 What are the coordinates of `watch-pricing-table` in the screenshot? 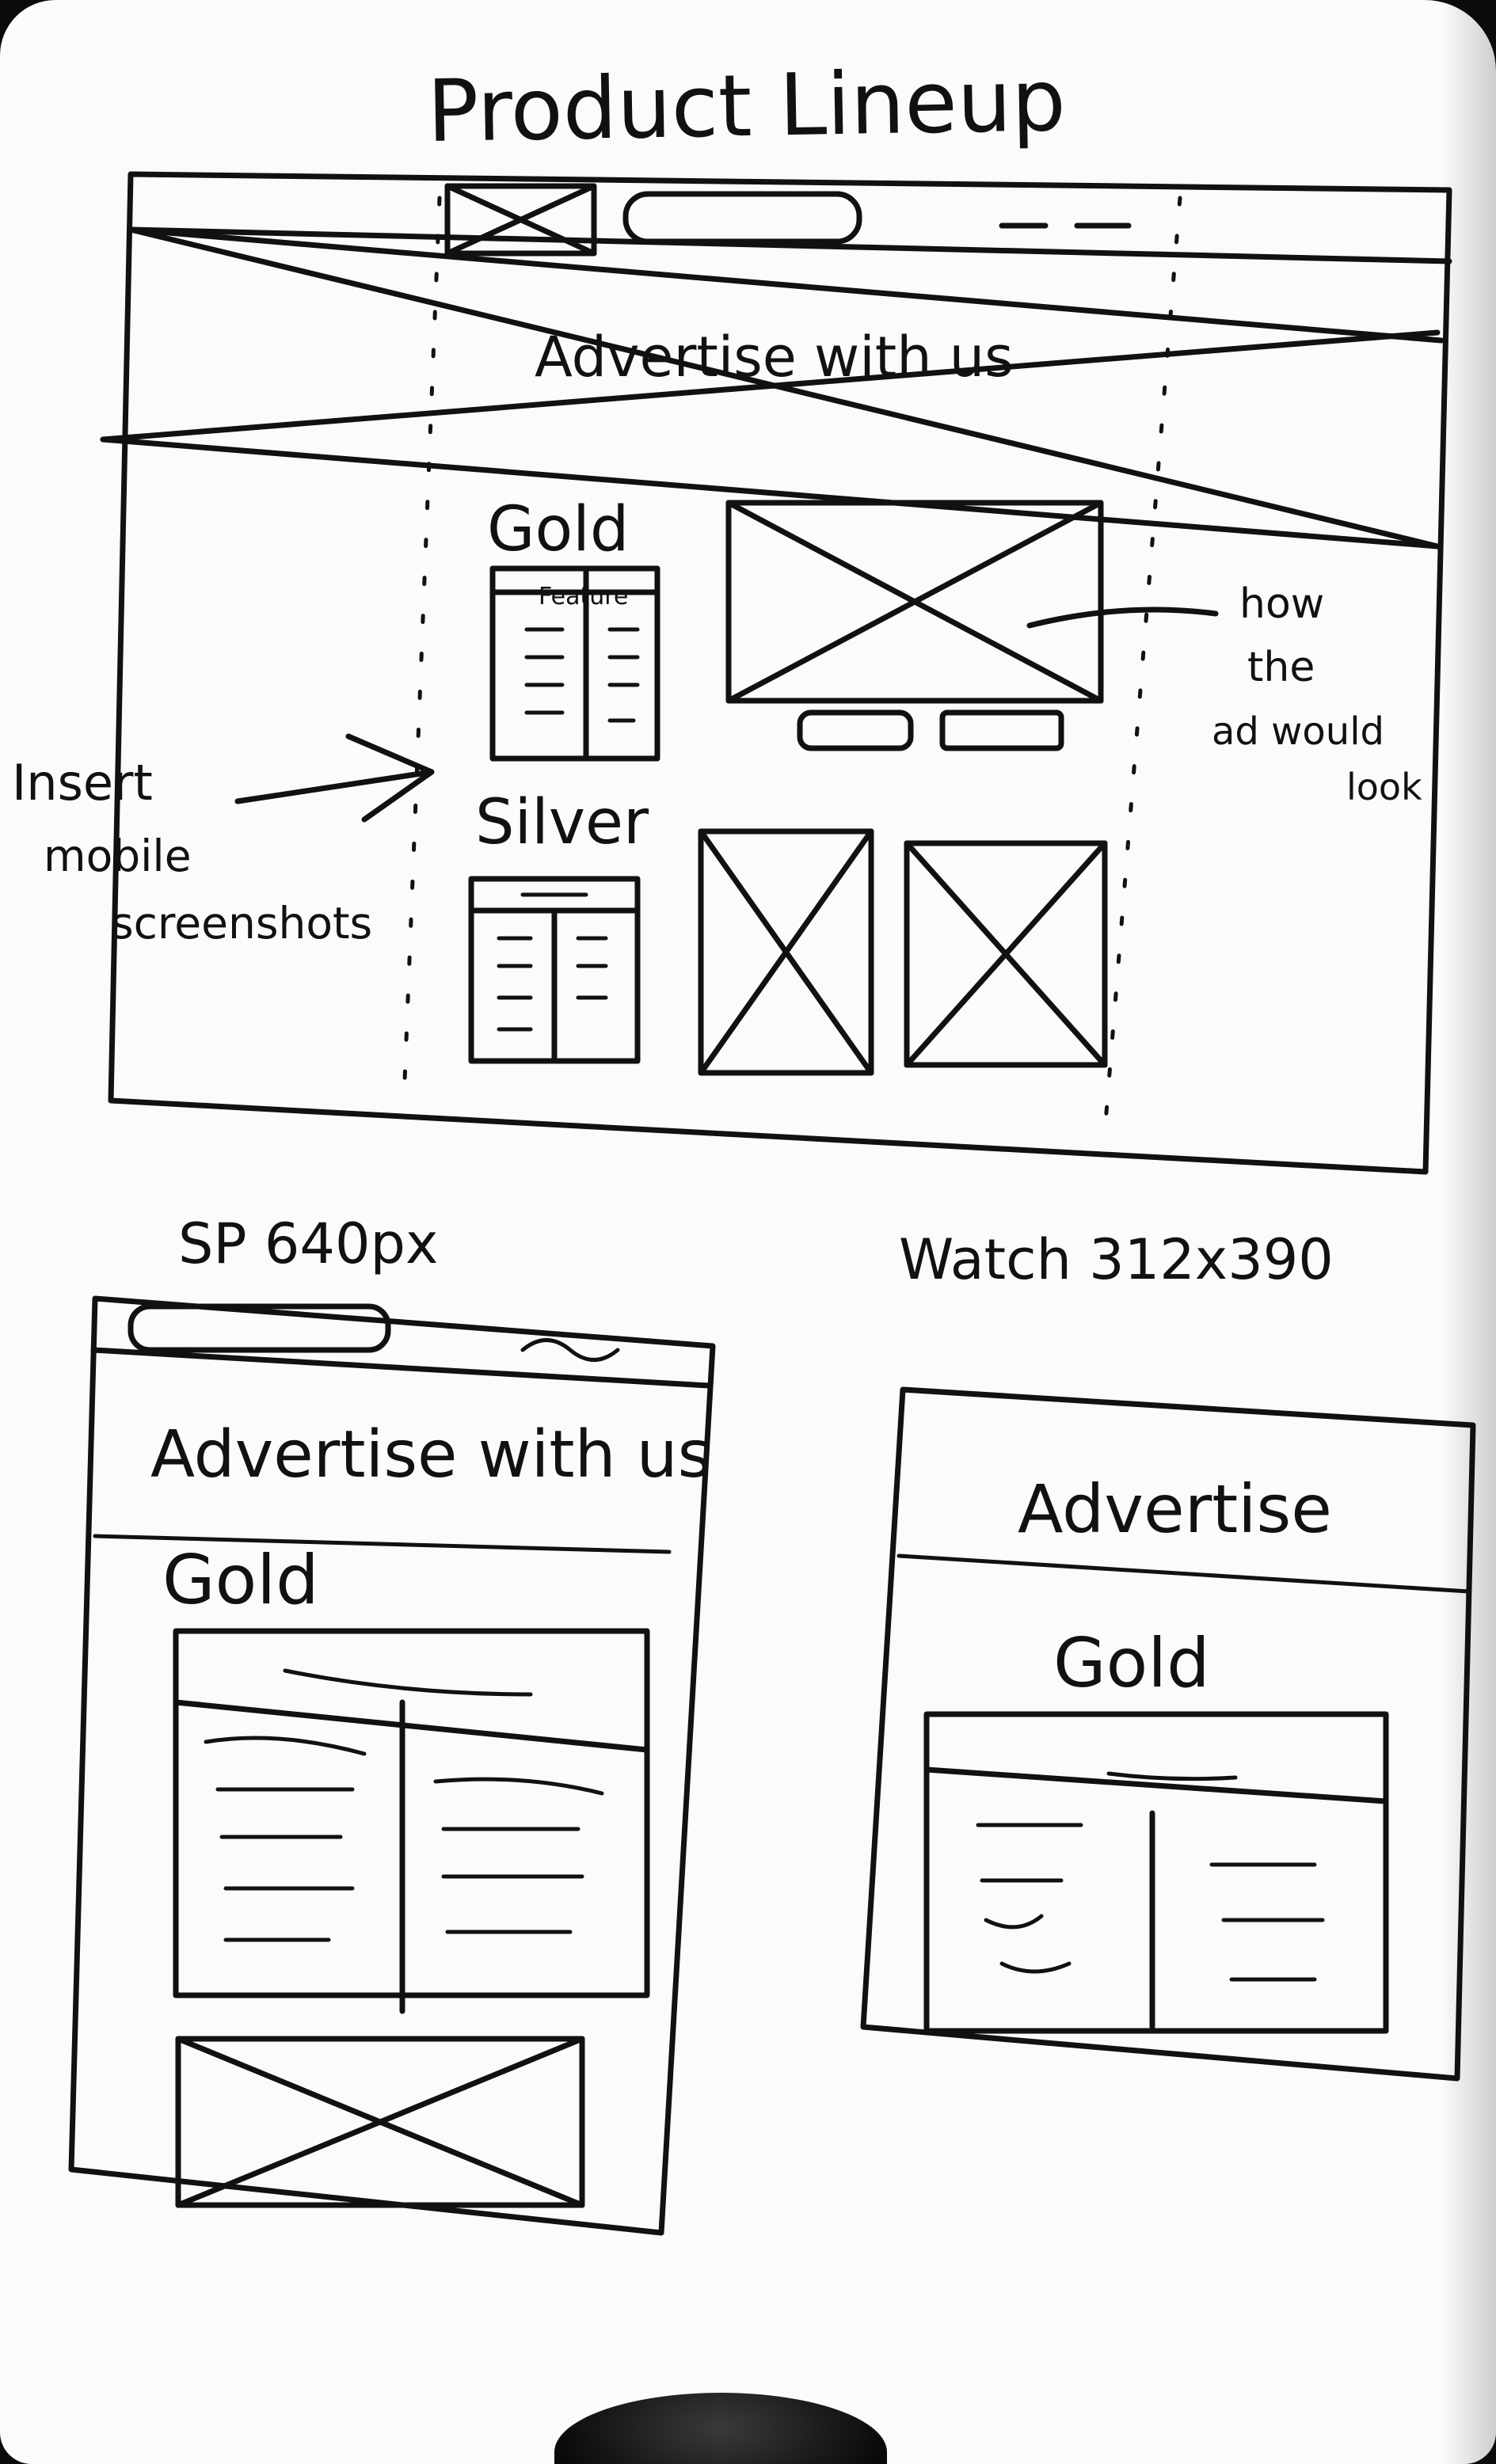 It's located at (1156, 1872).